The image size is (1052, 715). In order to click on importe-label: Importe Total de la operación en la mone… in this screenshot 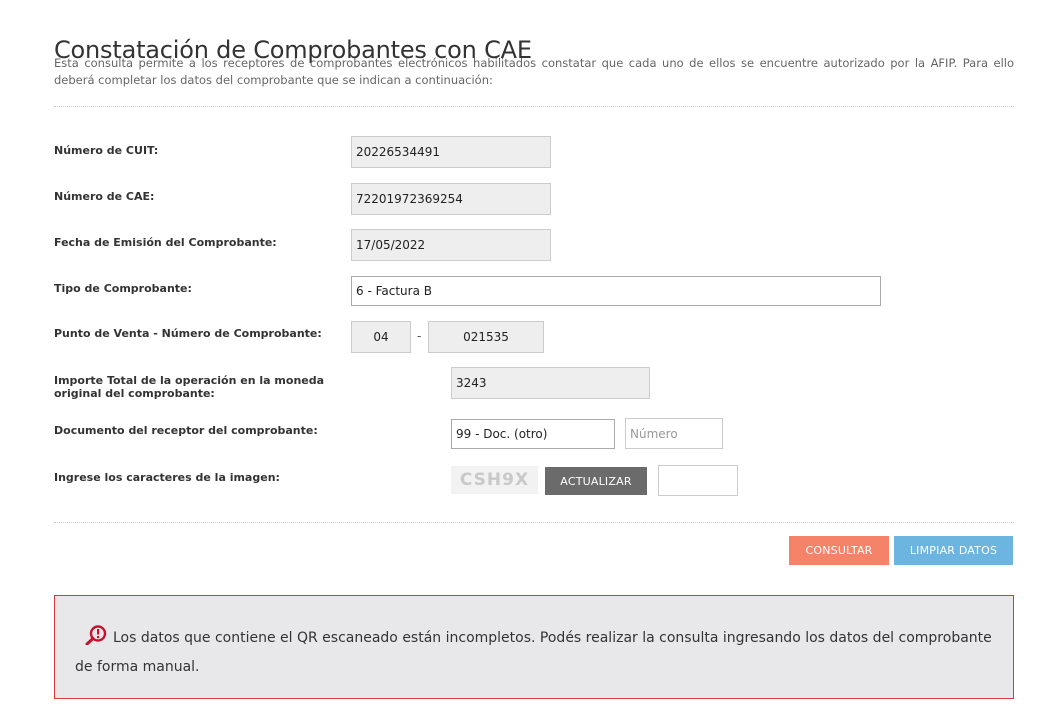, I will do `click(189, 387)`.